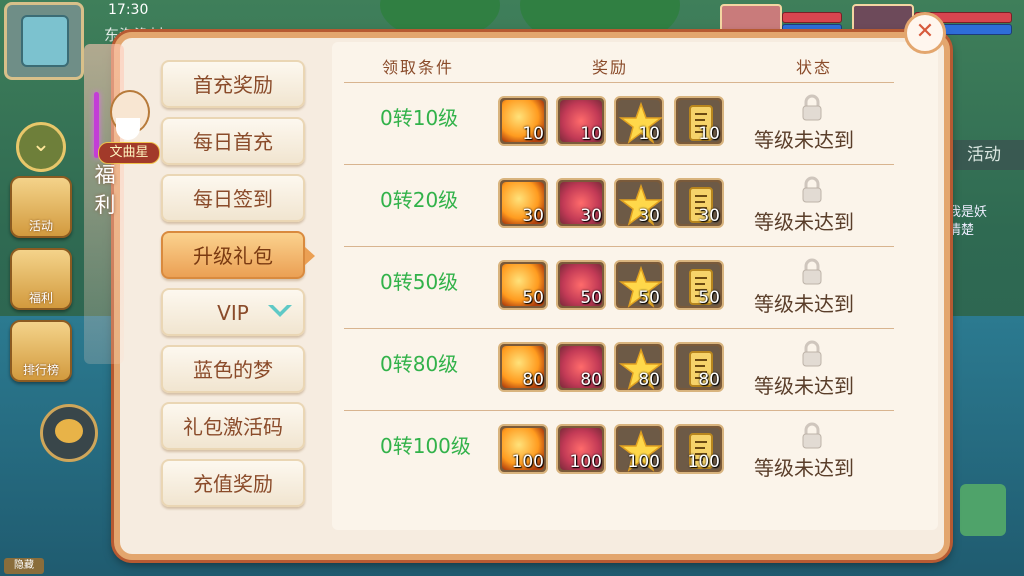 This screenshot has height=576, width=1024. What do you see at coordinates (105, 190) in the screenshot?
I see `category-title: 福利` at bounding box center [105, 190].